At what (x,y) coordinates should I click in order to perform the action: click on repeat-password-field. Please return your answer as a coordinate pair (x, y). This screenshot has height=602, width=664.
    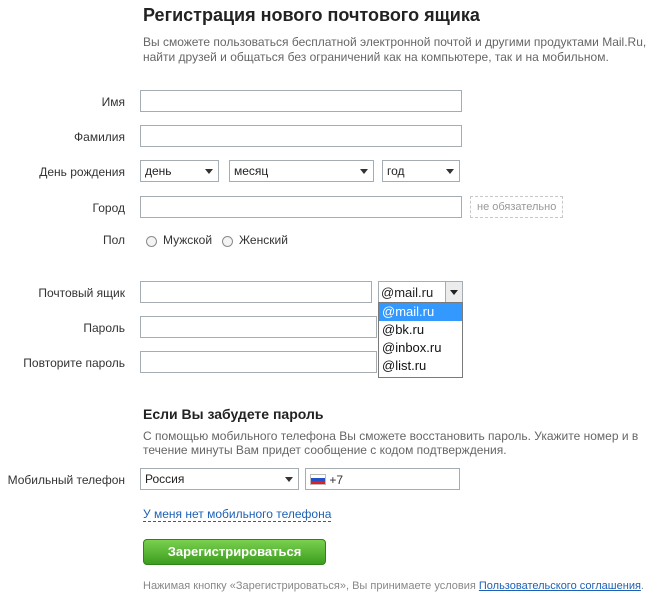
    Looking at the image, I should click on (258, 362).